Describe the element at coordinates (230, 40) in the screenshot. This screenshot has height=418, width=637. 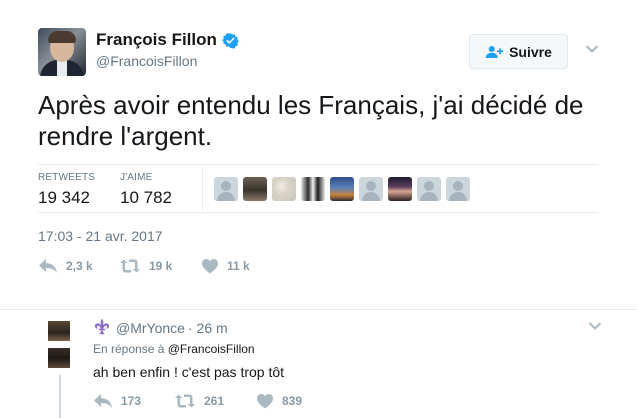
I see `verified-badge-icon` at that location.